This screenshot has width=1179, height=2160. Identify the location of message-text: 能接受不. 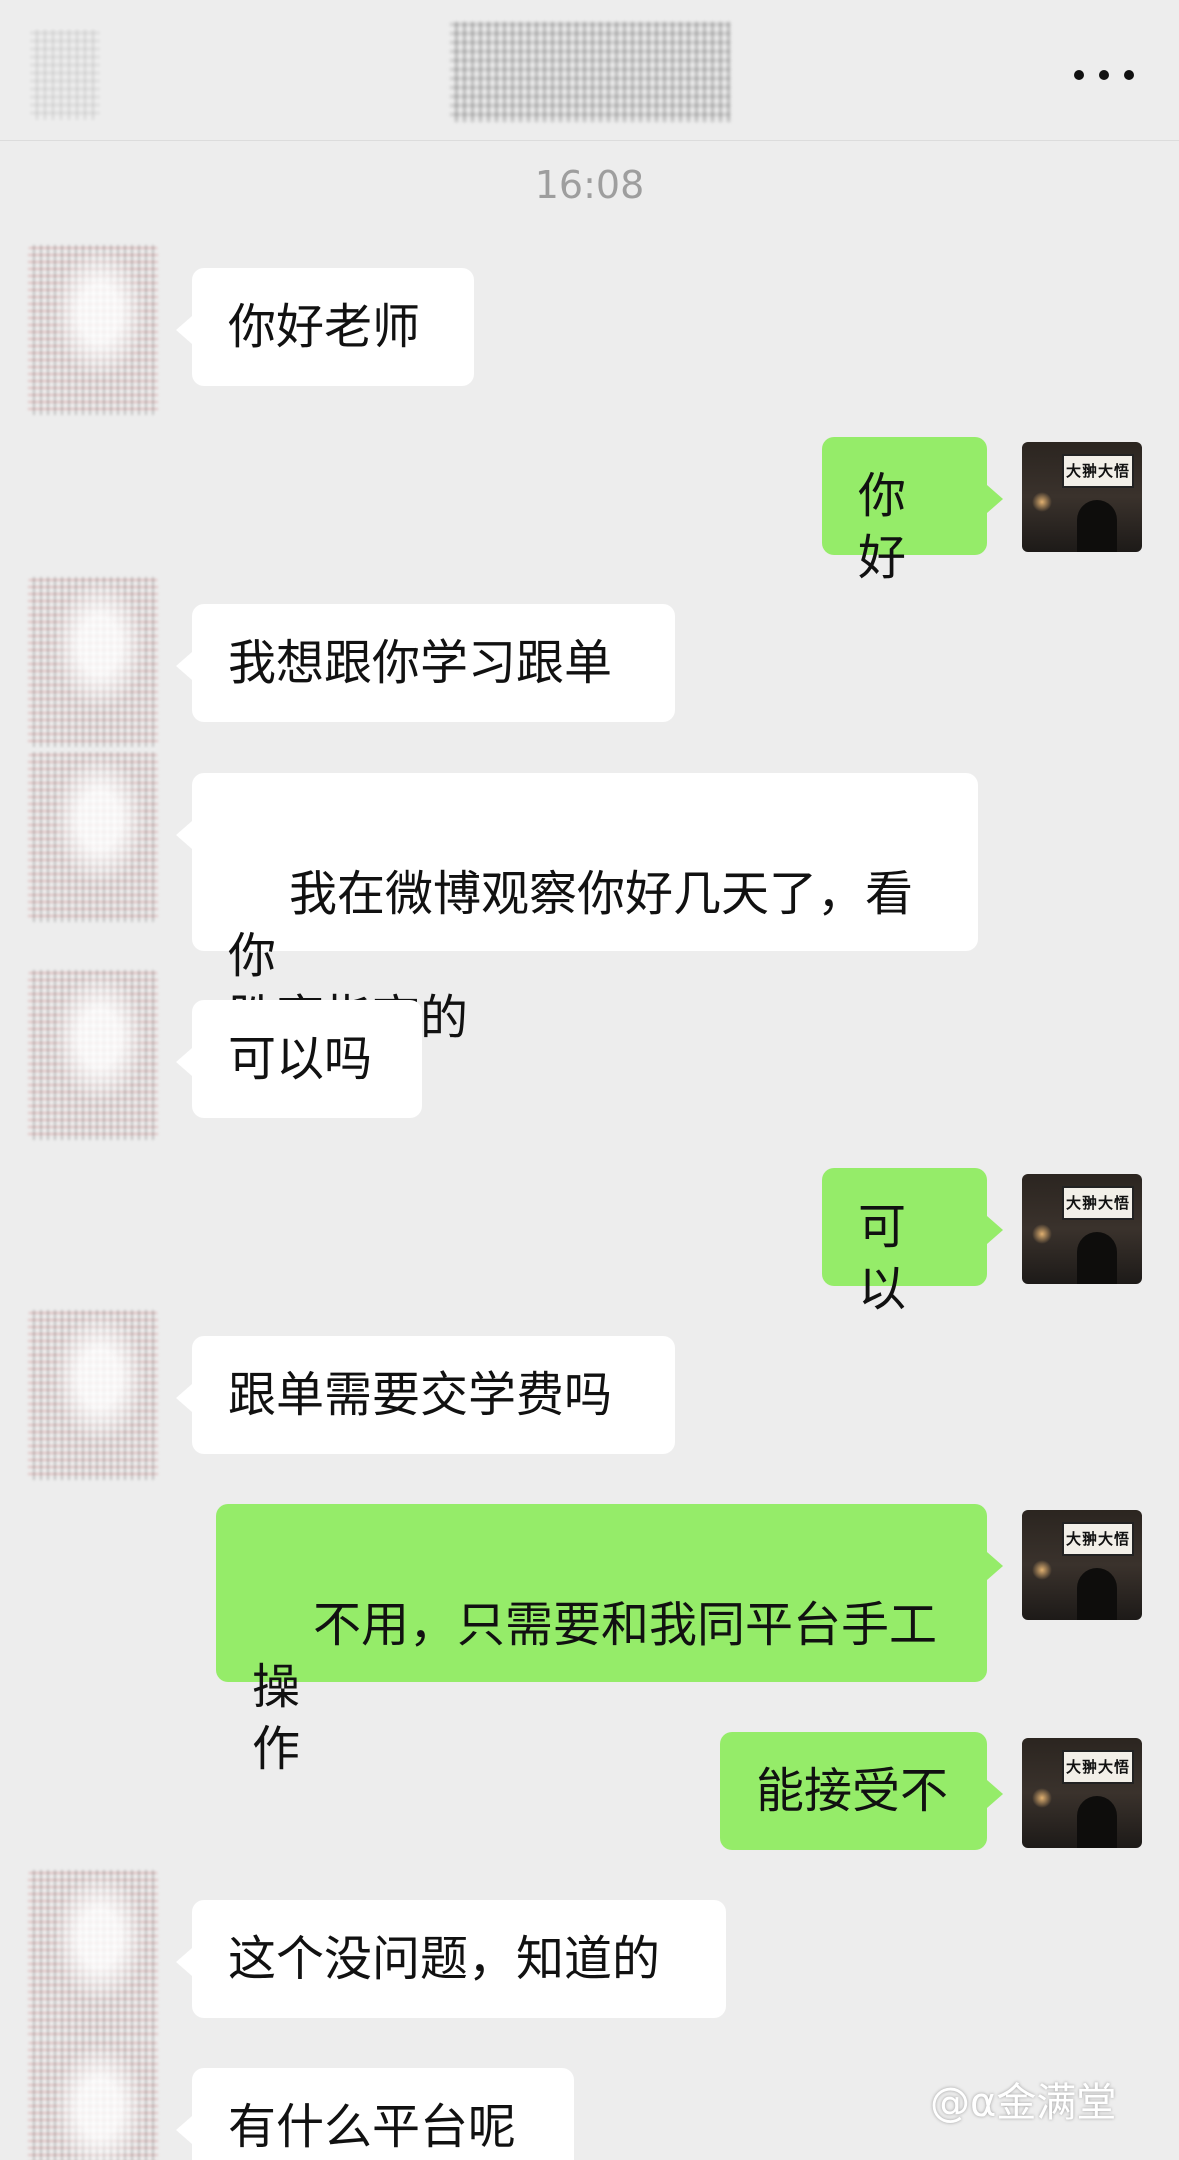
(852, 1791).